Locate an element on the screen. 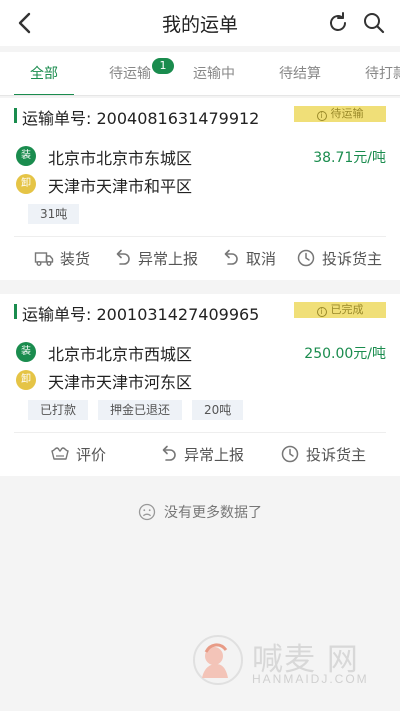 This screenshot has width=400, height=711. load-goods-button: 装货 is located at coordinates (62, 258).